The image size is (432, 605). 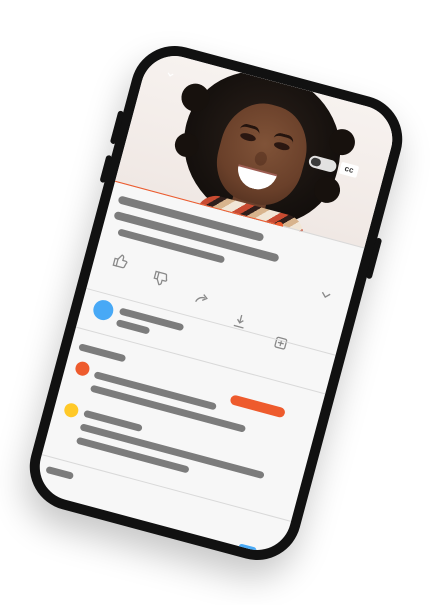 What do you see at coordinates (60, 472) in the screenshot?
I see `footer-line` at bounding box center [60, 472].